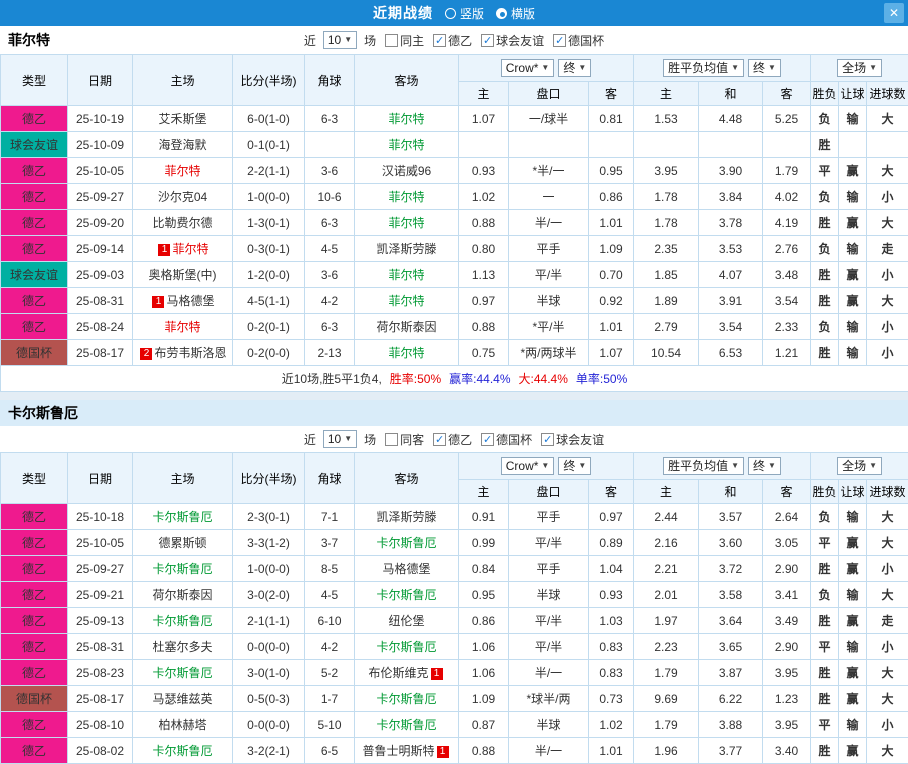 This screenshot has height=764, width=908. What do you see at coordinates (787, 223) in the screenshot?
I see `avg-away: 4.19` at bounding box center [787, 223].